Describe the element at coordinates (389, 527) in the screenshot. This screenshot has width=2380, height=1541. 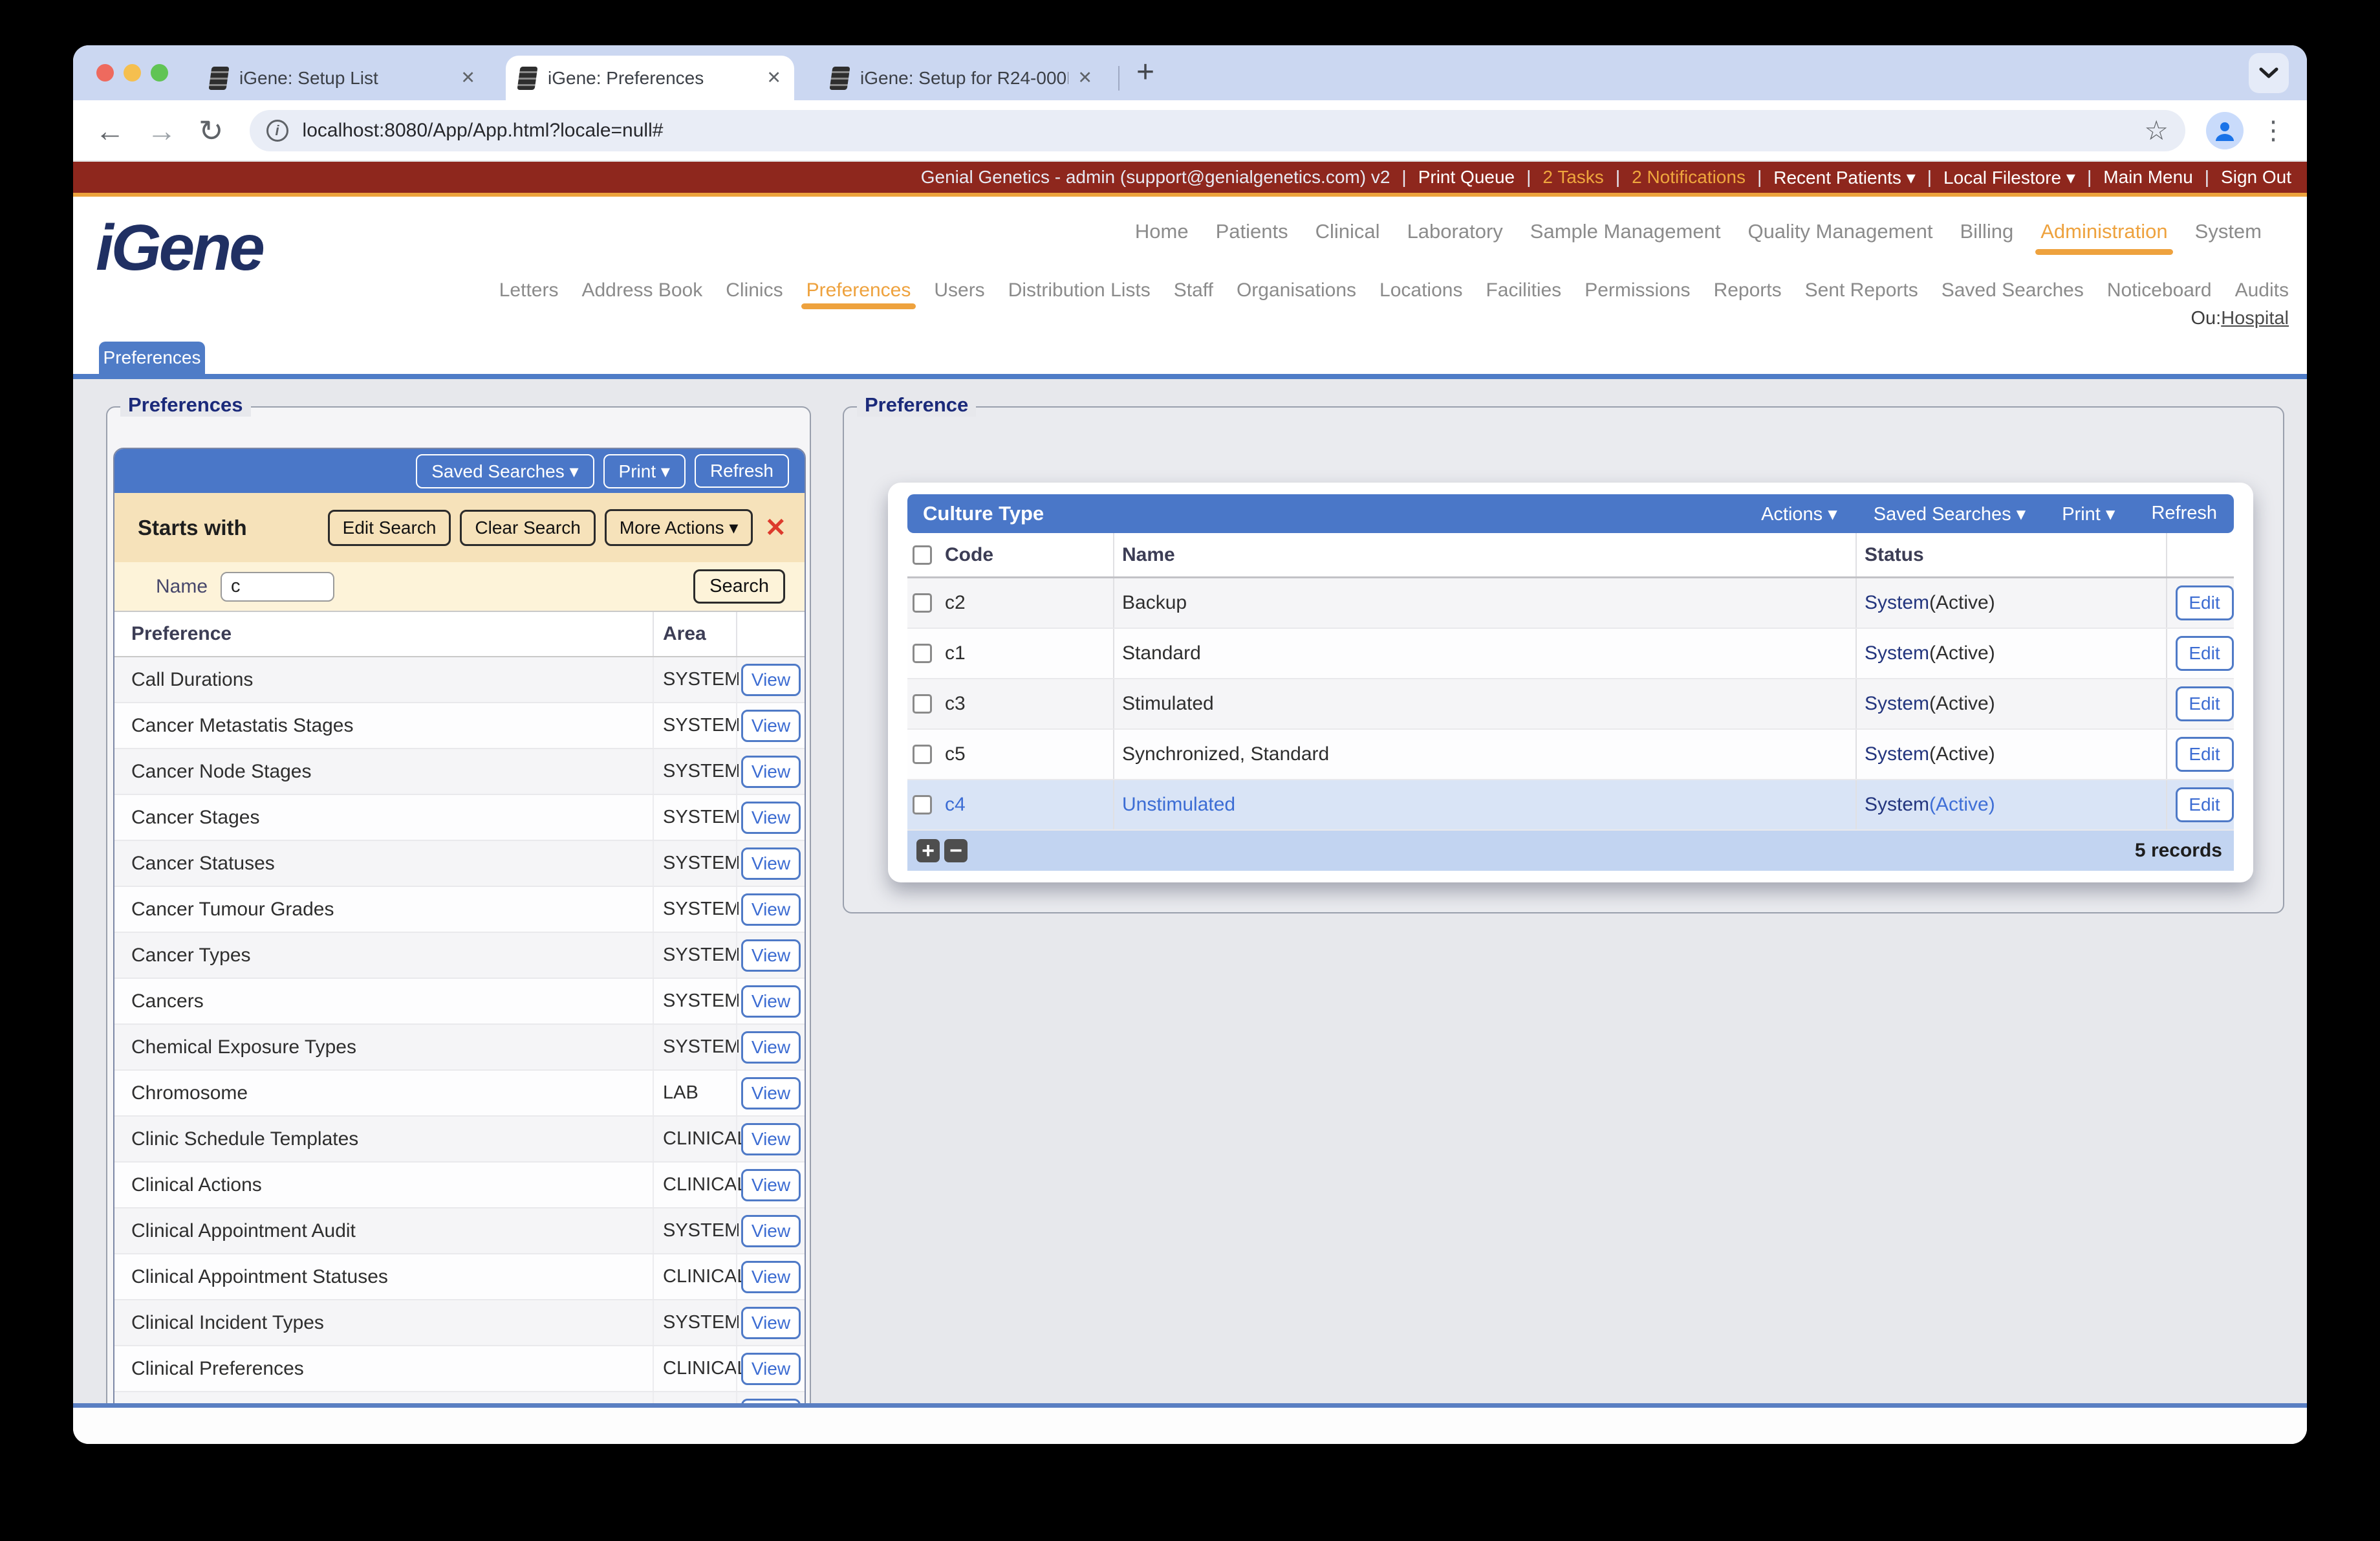
I see `edit-search-button: Edit Search` at that location.